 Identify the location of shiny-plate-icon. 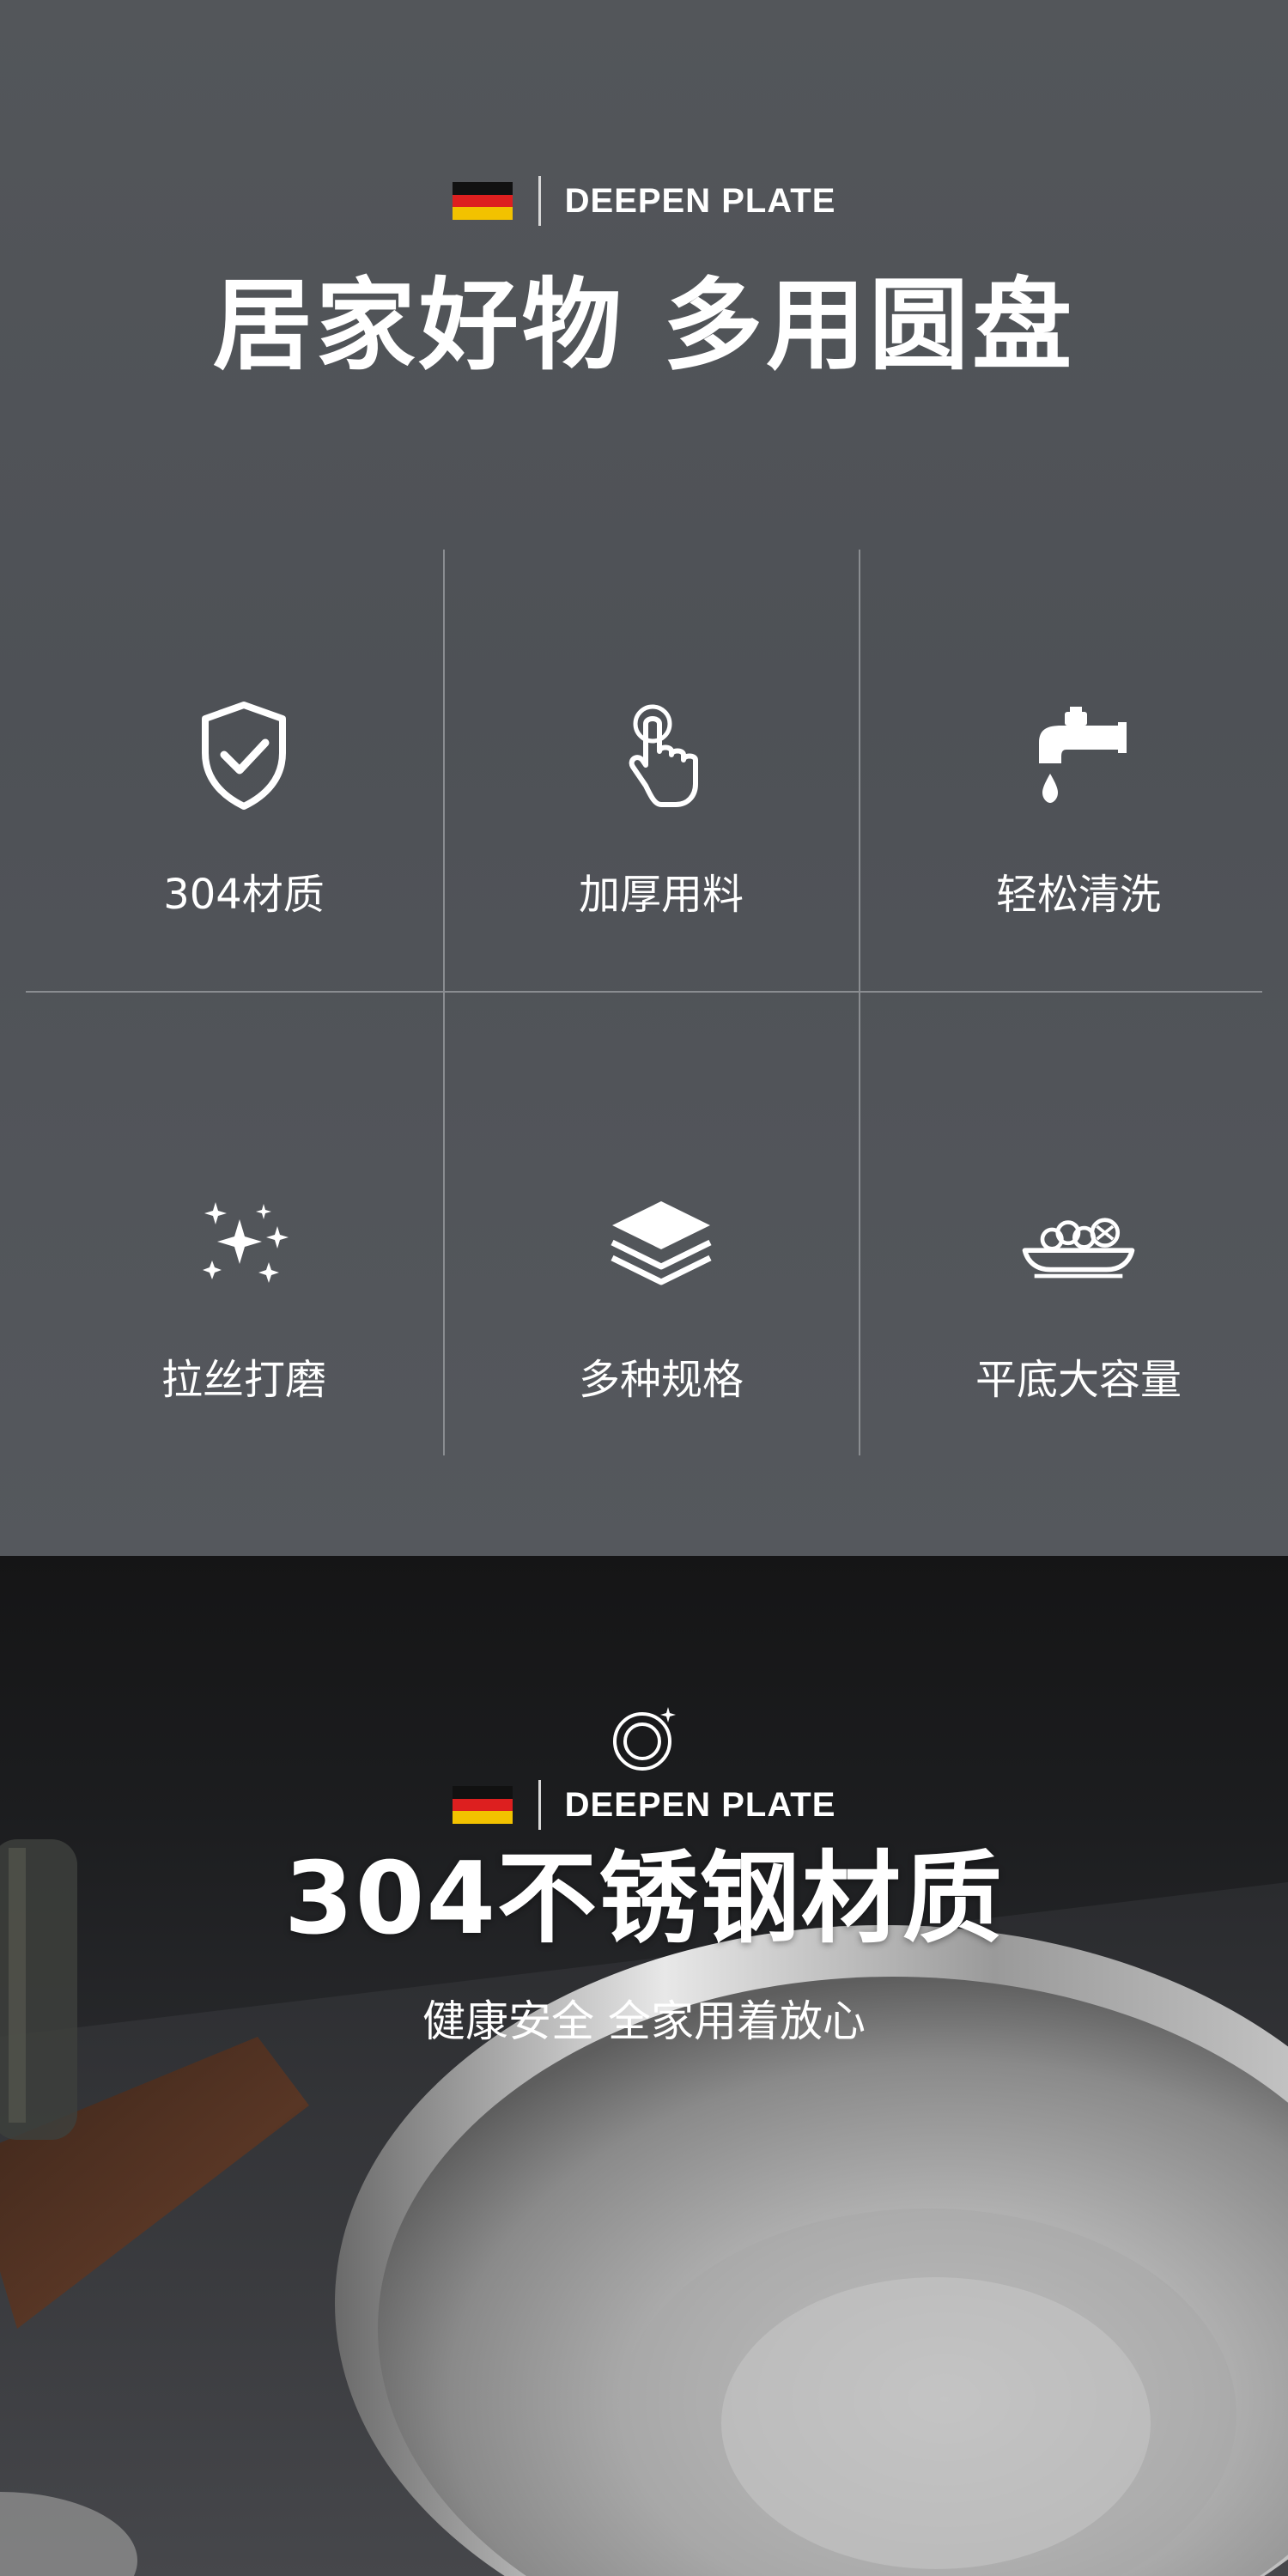
(645, 1739).